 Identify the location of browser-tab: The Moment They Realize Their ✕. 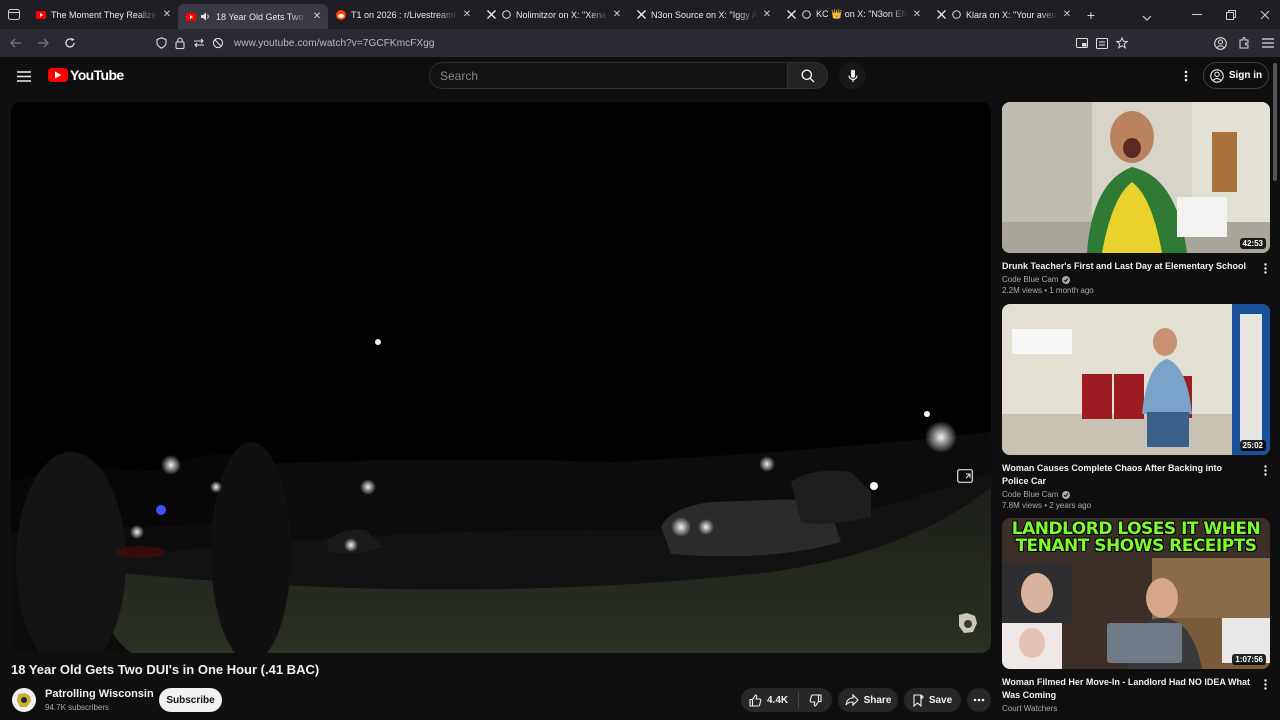
(103, 14).